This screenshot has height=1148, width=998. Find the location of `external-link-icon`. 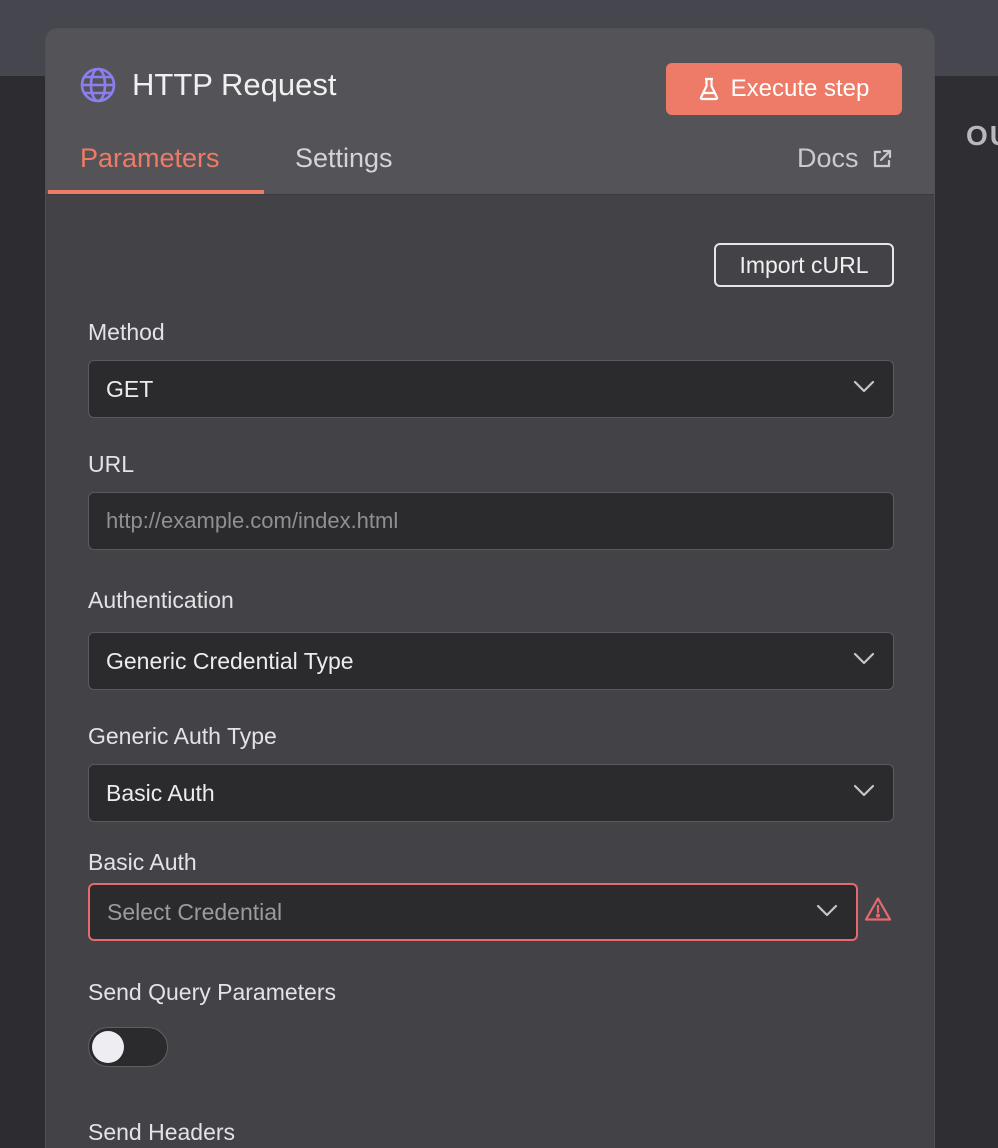

external-link-icon is located at coordinates (882, 158).